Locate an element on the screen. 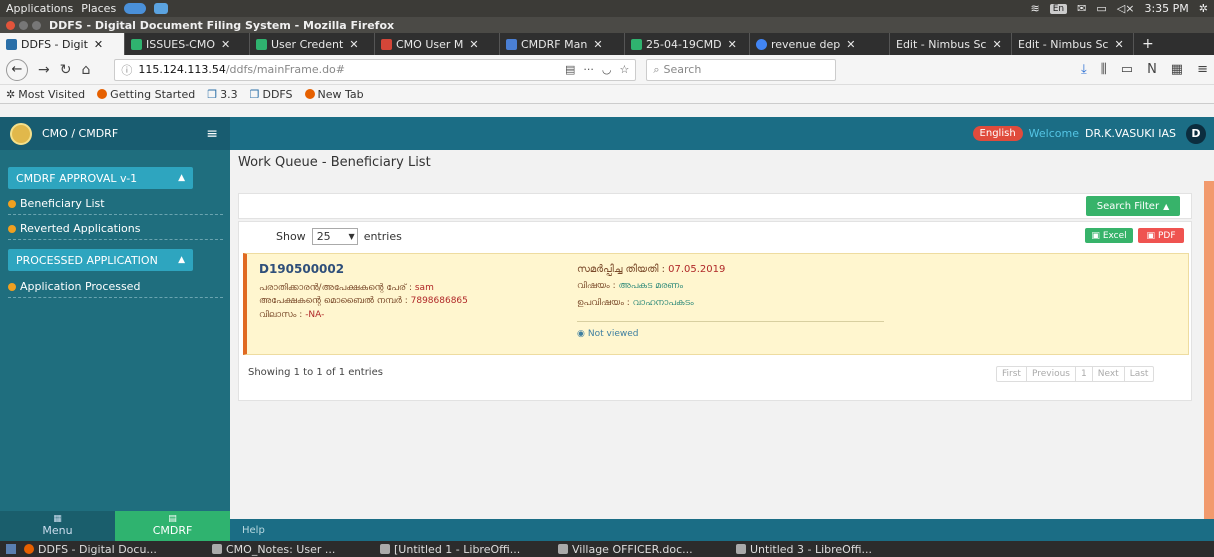  tab-issues-cmo: ISSUES-CMO ✕ is located at coordinates (187, 44).